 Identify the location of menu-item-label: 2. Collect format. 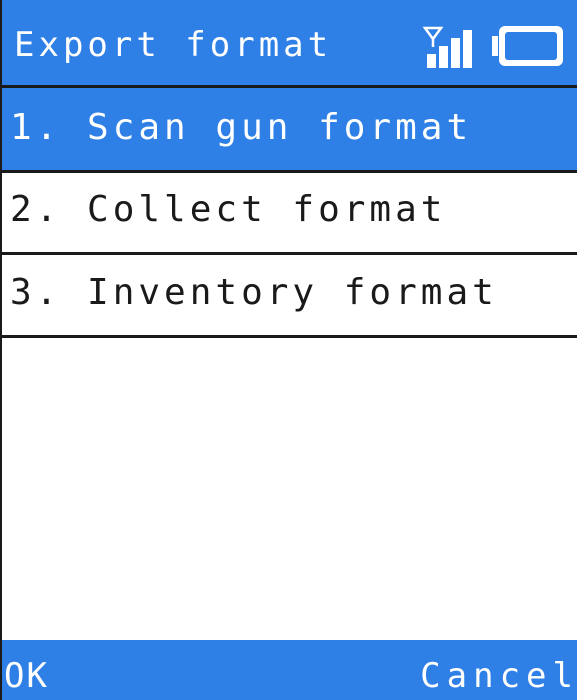
(228, 209).